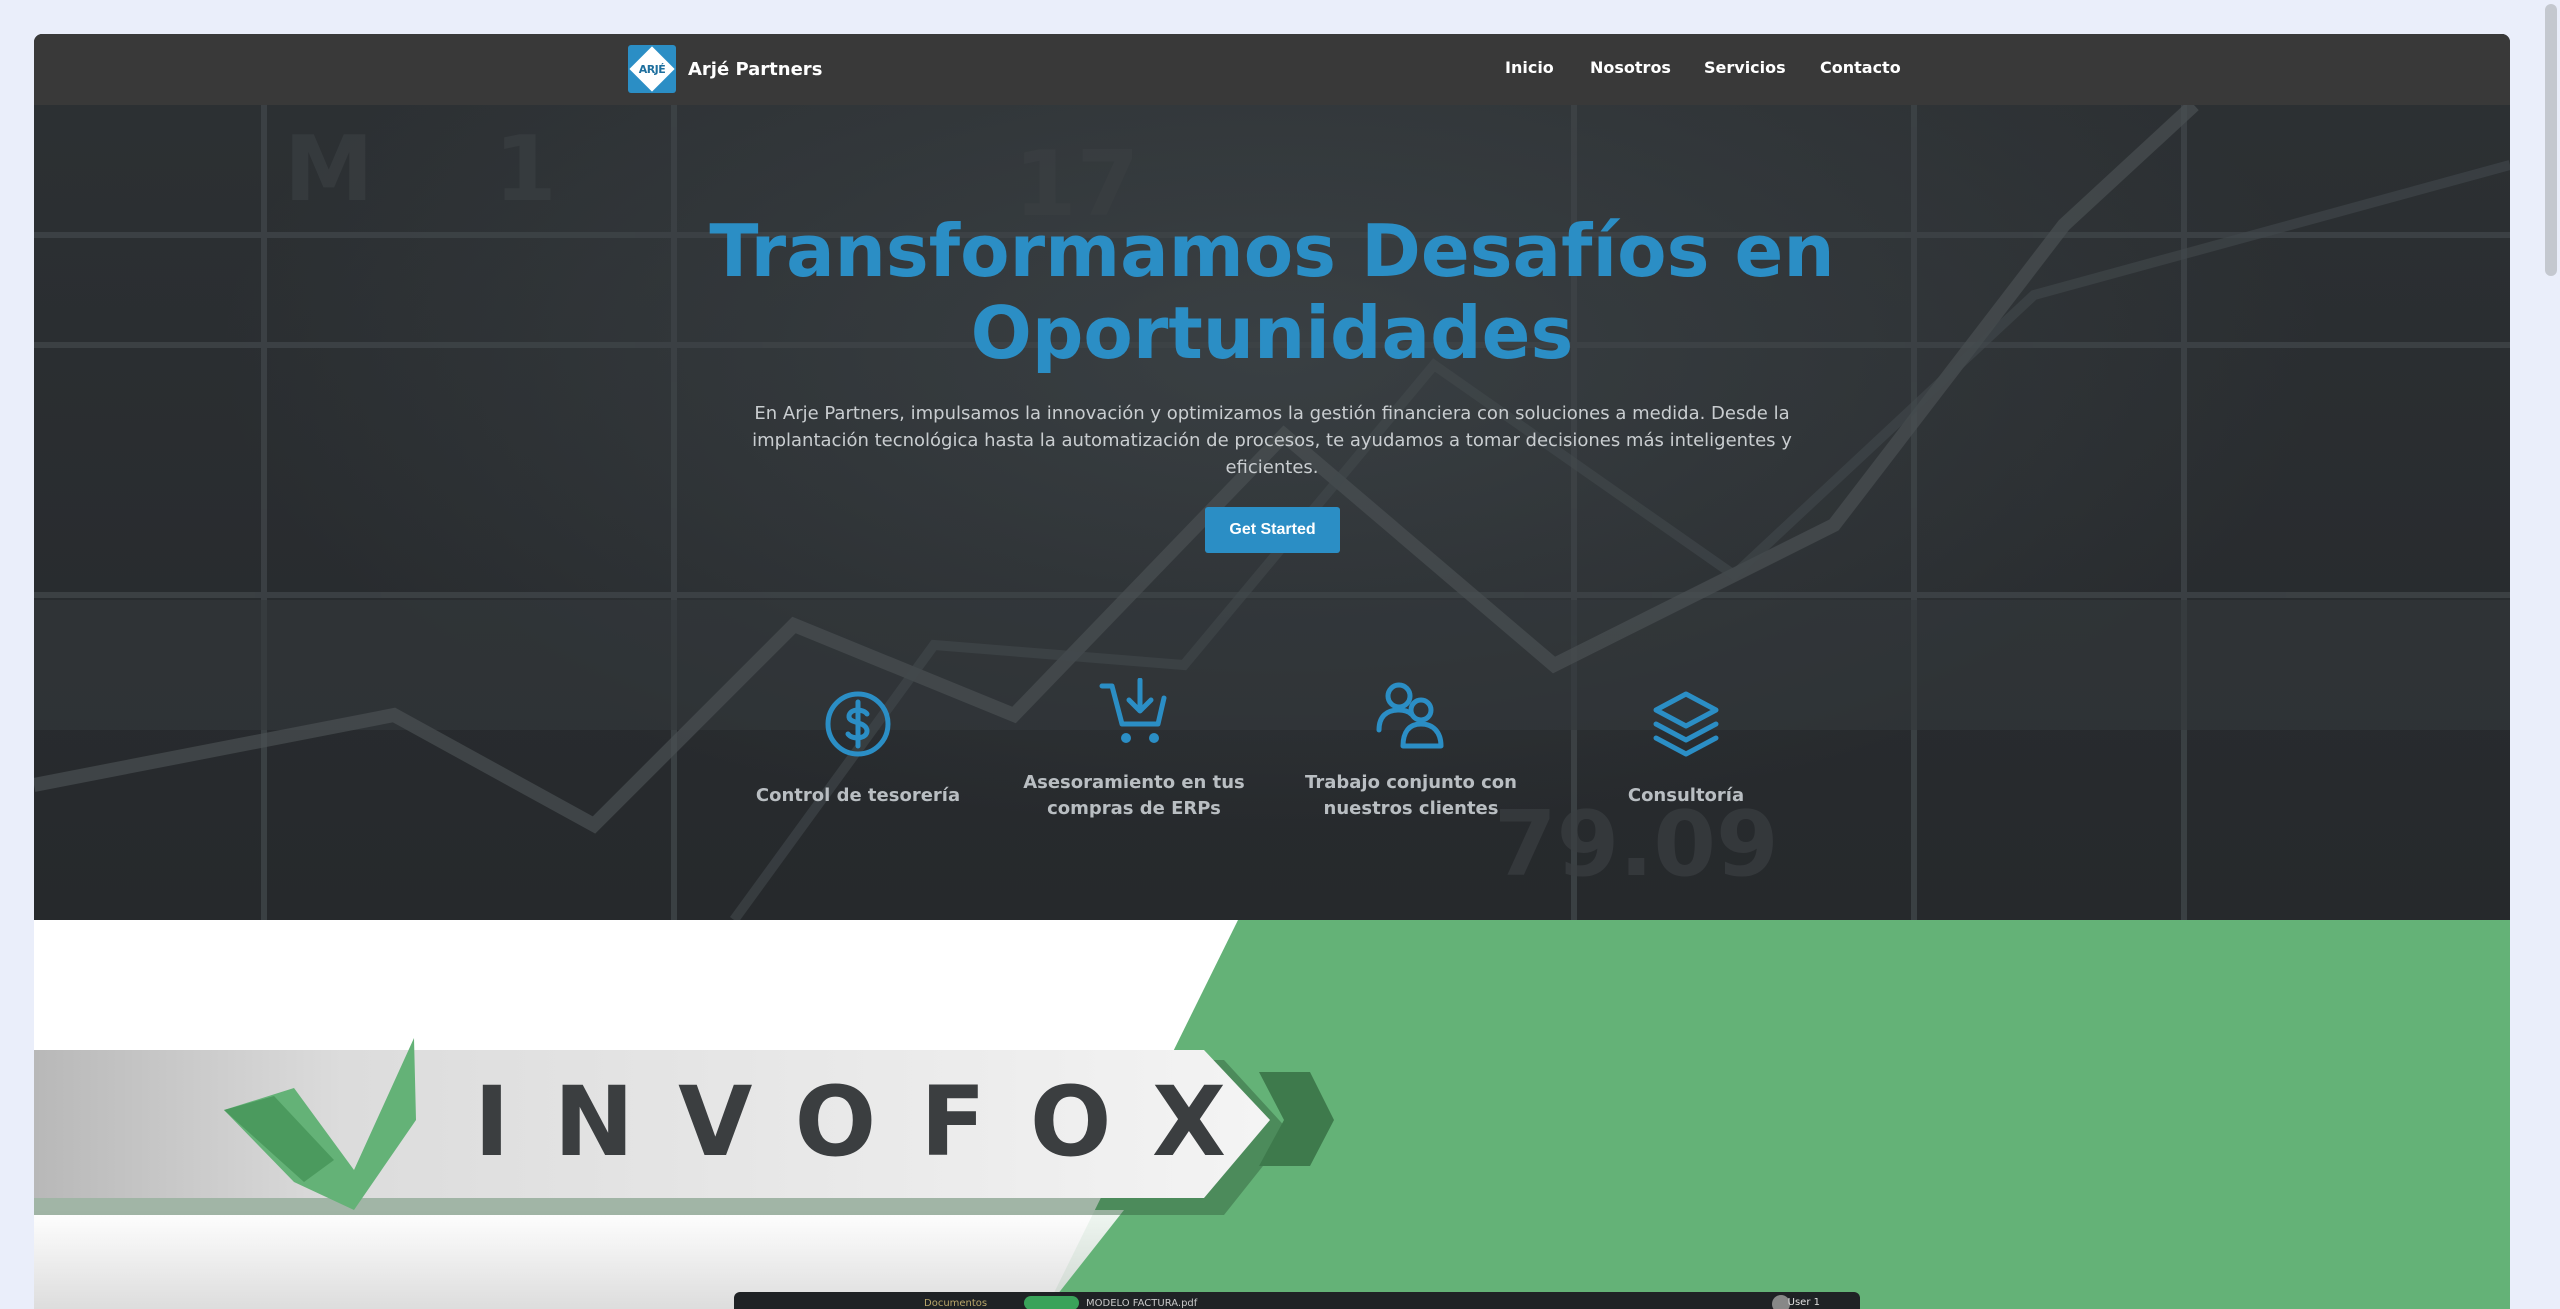 Image resolution: width=2560 pixels, height=1309 pixels. I want to click on dollar-circle-icon, so click(858, 724).